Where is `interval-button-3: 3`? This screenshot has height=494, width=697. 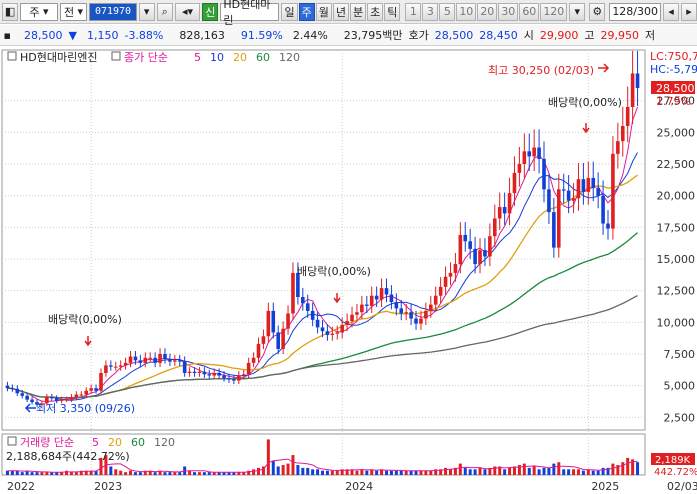 interval-button-3: 3 is located at coordinates (430, 11).